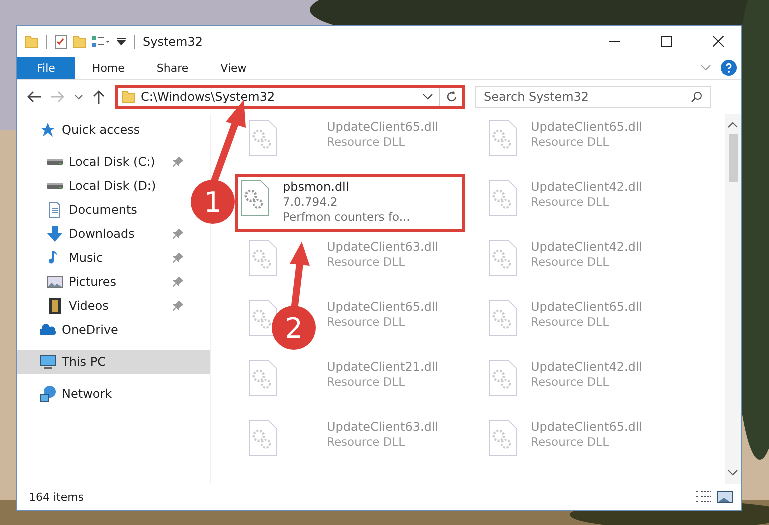  I want to click on scrollbar-thumb, so click(733, 158).